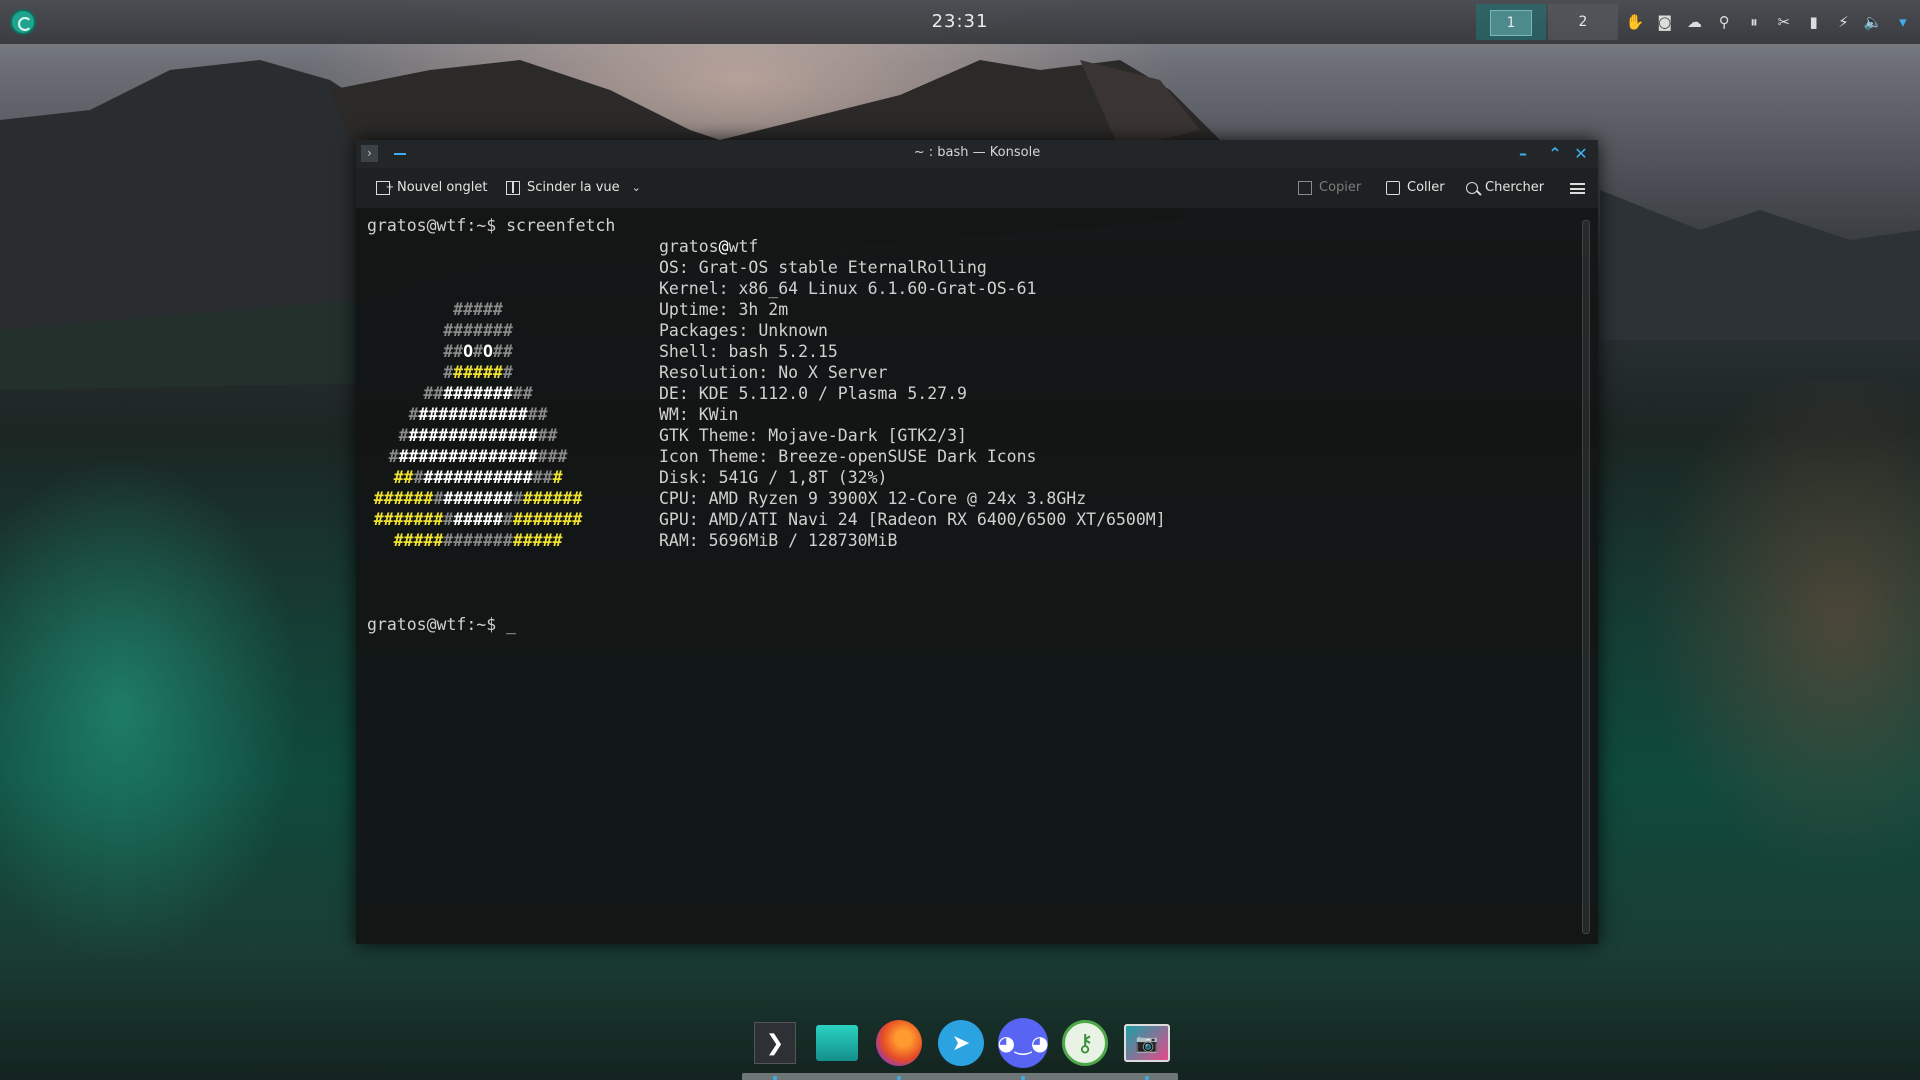  I want to click on logo-row: #####, so click(478, 309).